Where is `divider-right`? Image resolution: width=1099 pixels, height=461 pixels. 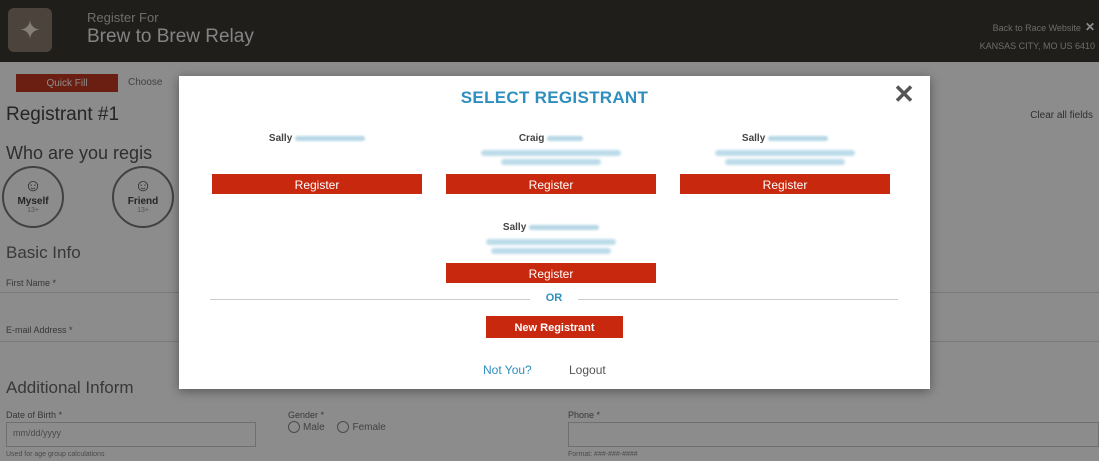 divider-right is located at coordinates (738, 299).